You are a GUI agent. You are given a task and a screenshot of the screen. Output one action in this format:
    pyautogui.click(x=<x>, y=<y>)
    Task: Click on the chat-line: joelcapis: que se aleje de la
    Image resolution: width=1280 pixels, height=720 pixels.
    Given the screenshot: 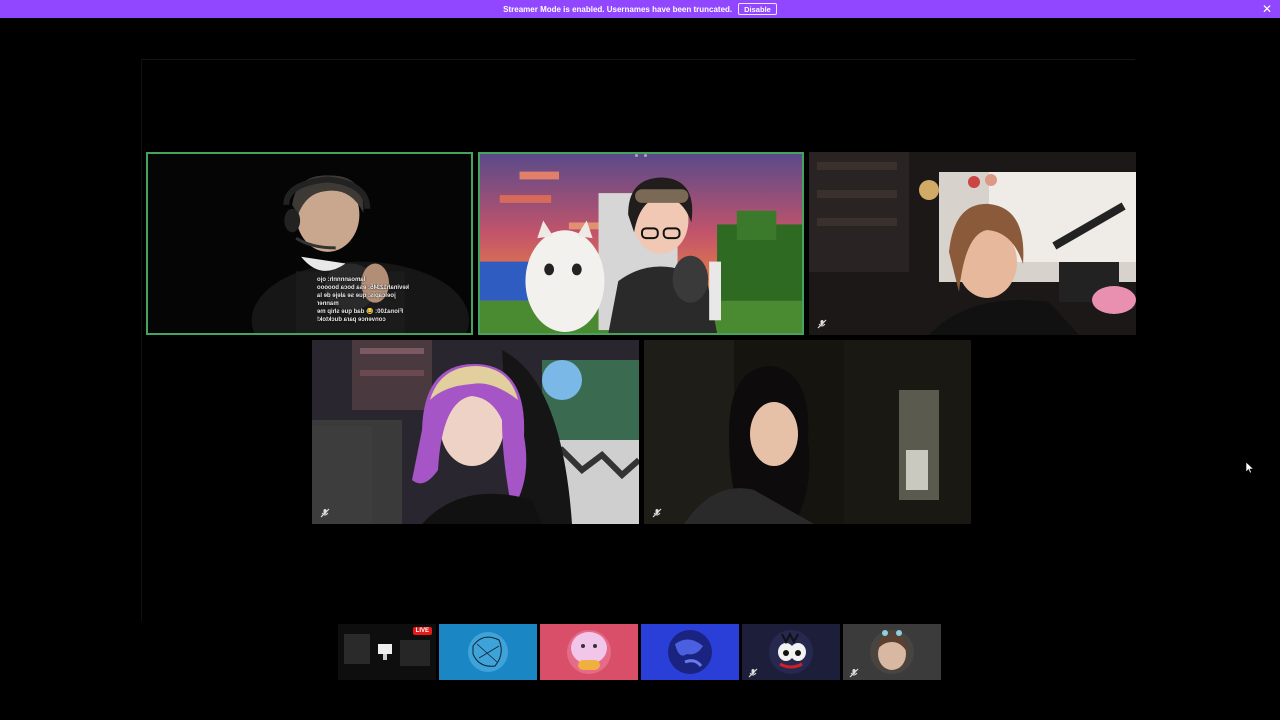 What is the action you would take?
    pyautogui.click(x=356, y=296)
    